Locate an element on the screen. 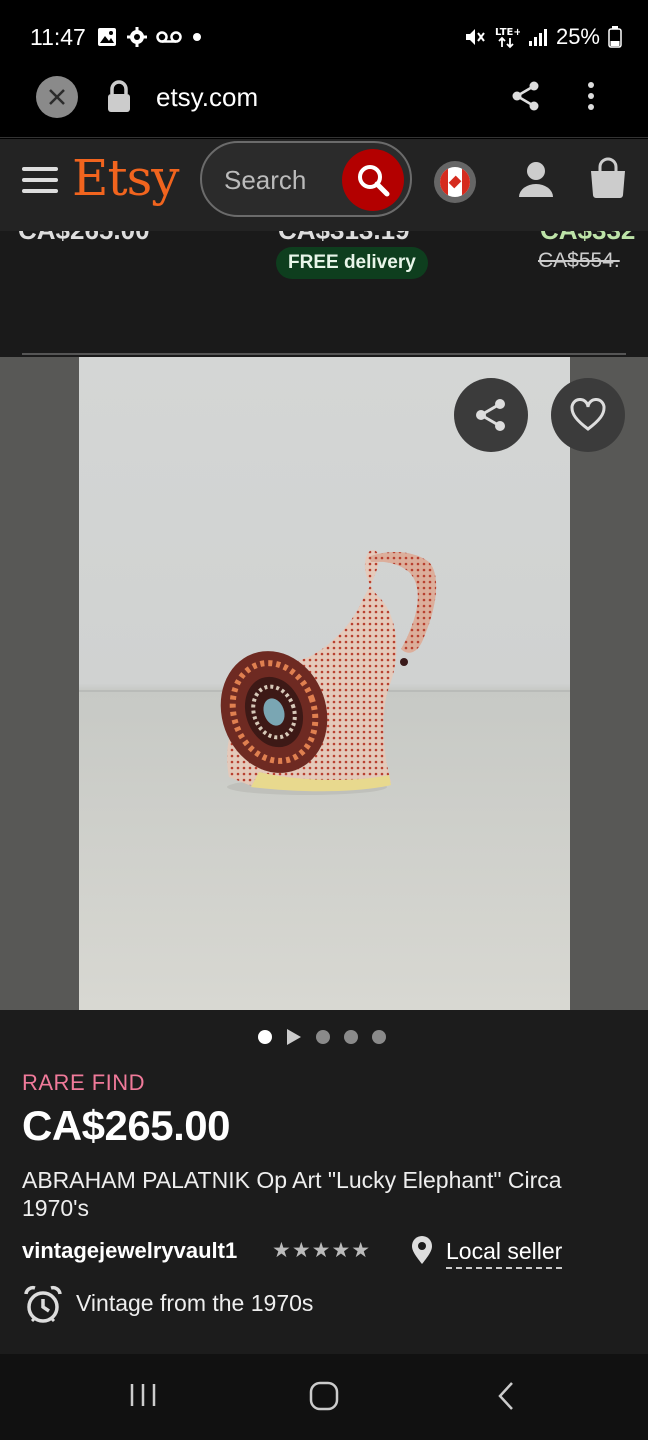 The height and width of the screenshot is (1440, 648). original-price: CA$554. is located at coordinates (579, 260).